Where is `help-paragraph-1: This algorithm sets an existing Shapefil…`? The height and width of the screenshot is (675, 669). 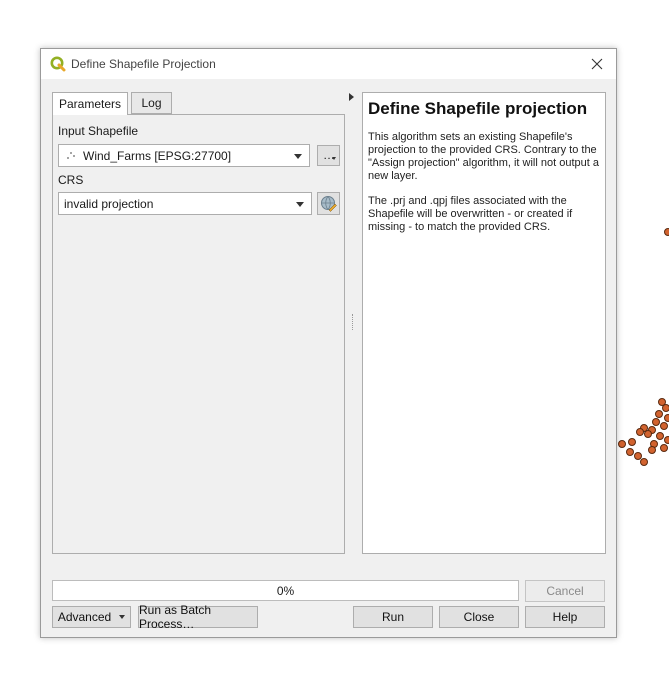 help-paragraph-1: This algorithm sets an existing Shapefil… is located at coordinates (483, 156).